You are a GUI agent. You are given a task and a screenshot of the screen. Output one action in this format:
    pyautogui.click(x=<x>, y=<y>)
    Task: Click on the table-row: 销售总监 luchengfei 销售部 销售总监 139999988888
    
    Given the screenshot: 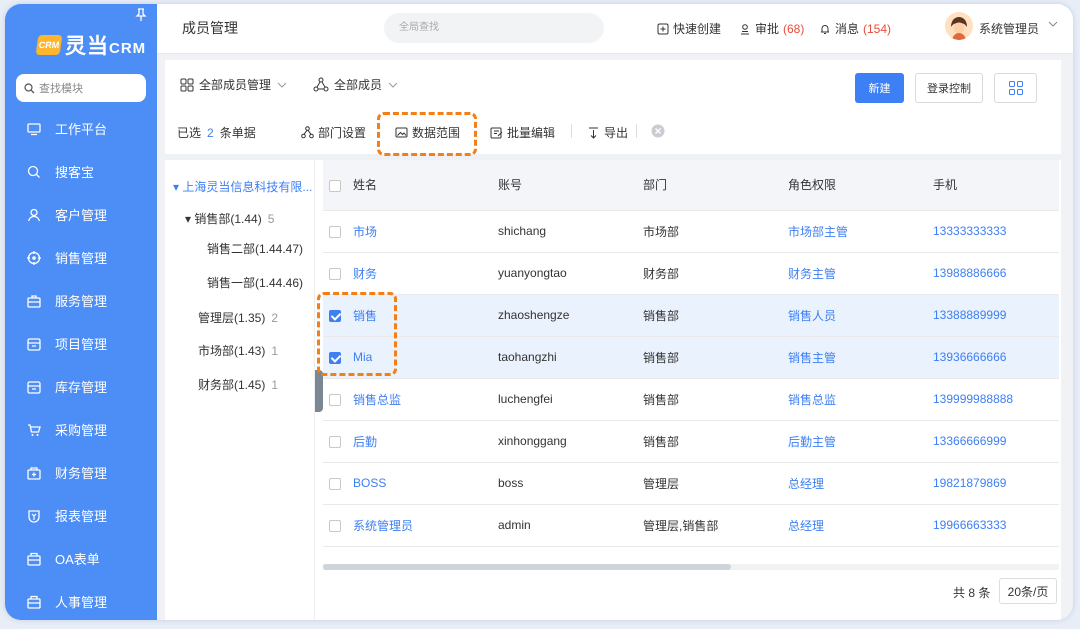 What is the action you would take?
    pyautogui.click(x=691, y=399)
    